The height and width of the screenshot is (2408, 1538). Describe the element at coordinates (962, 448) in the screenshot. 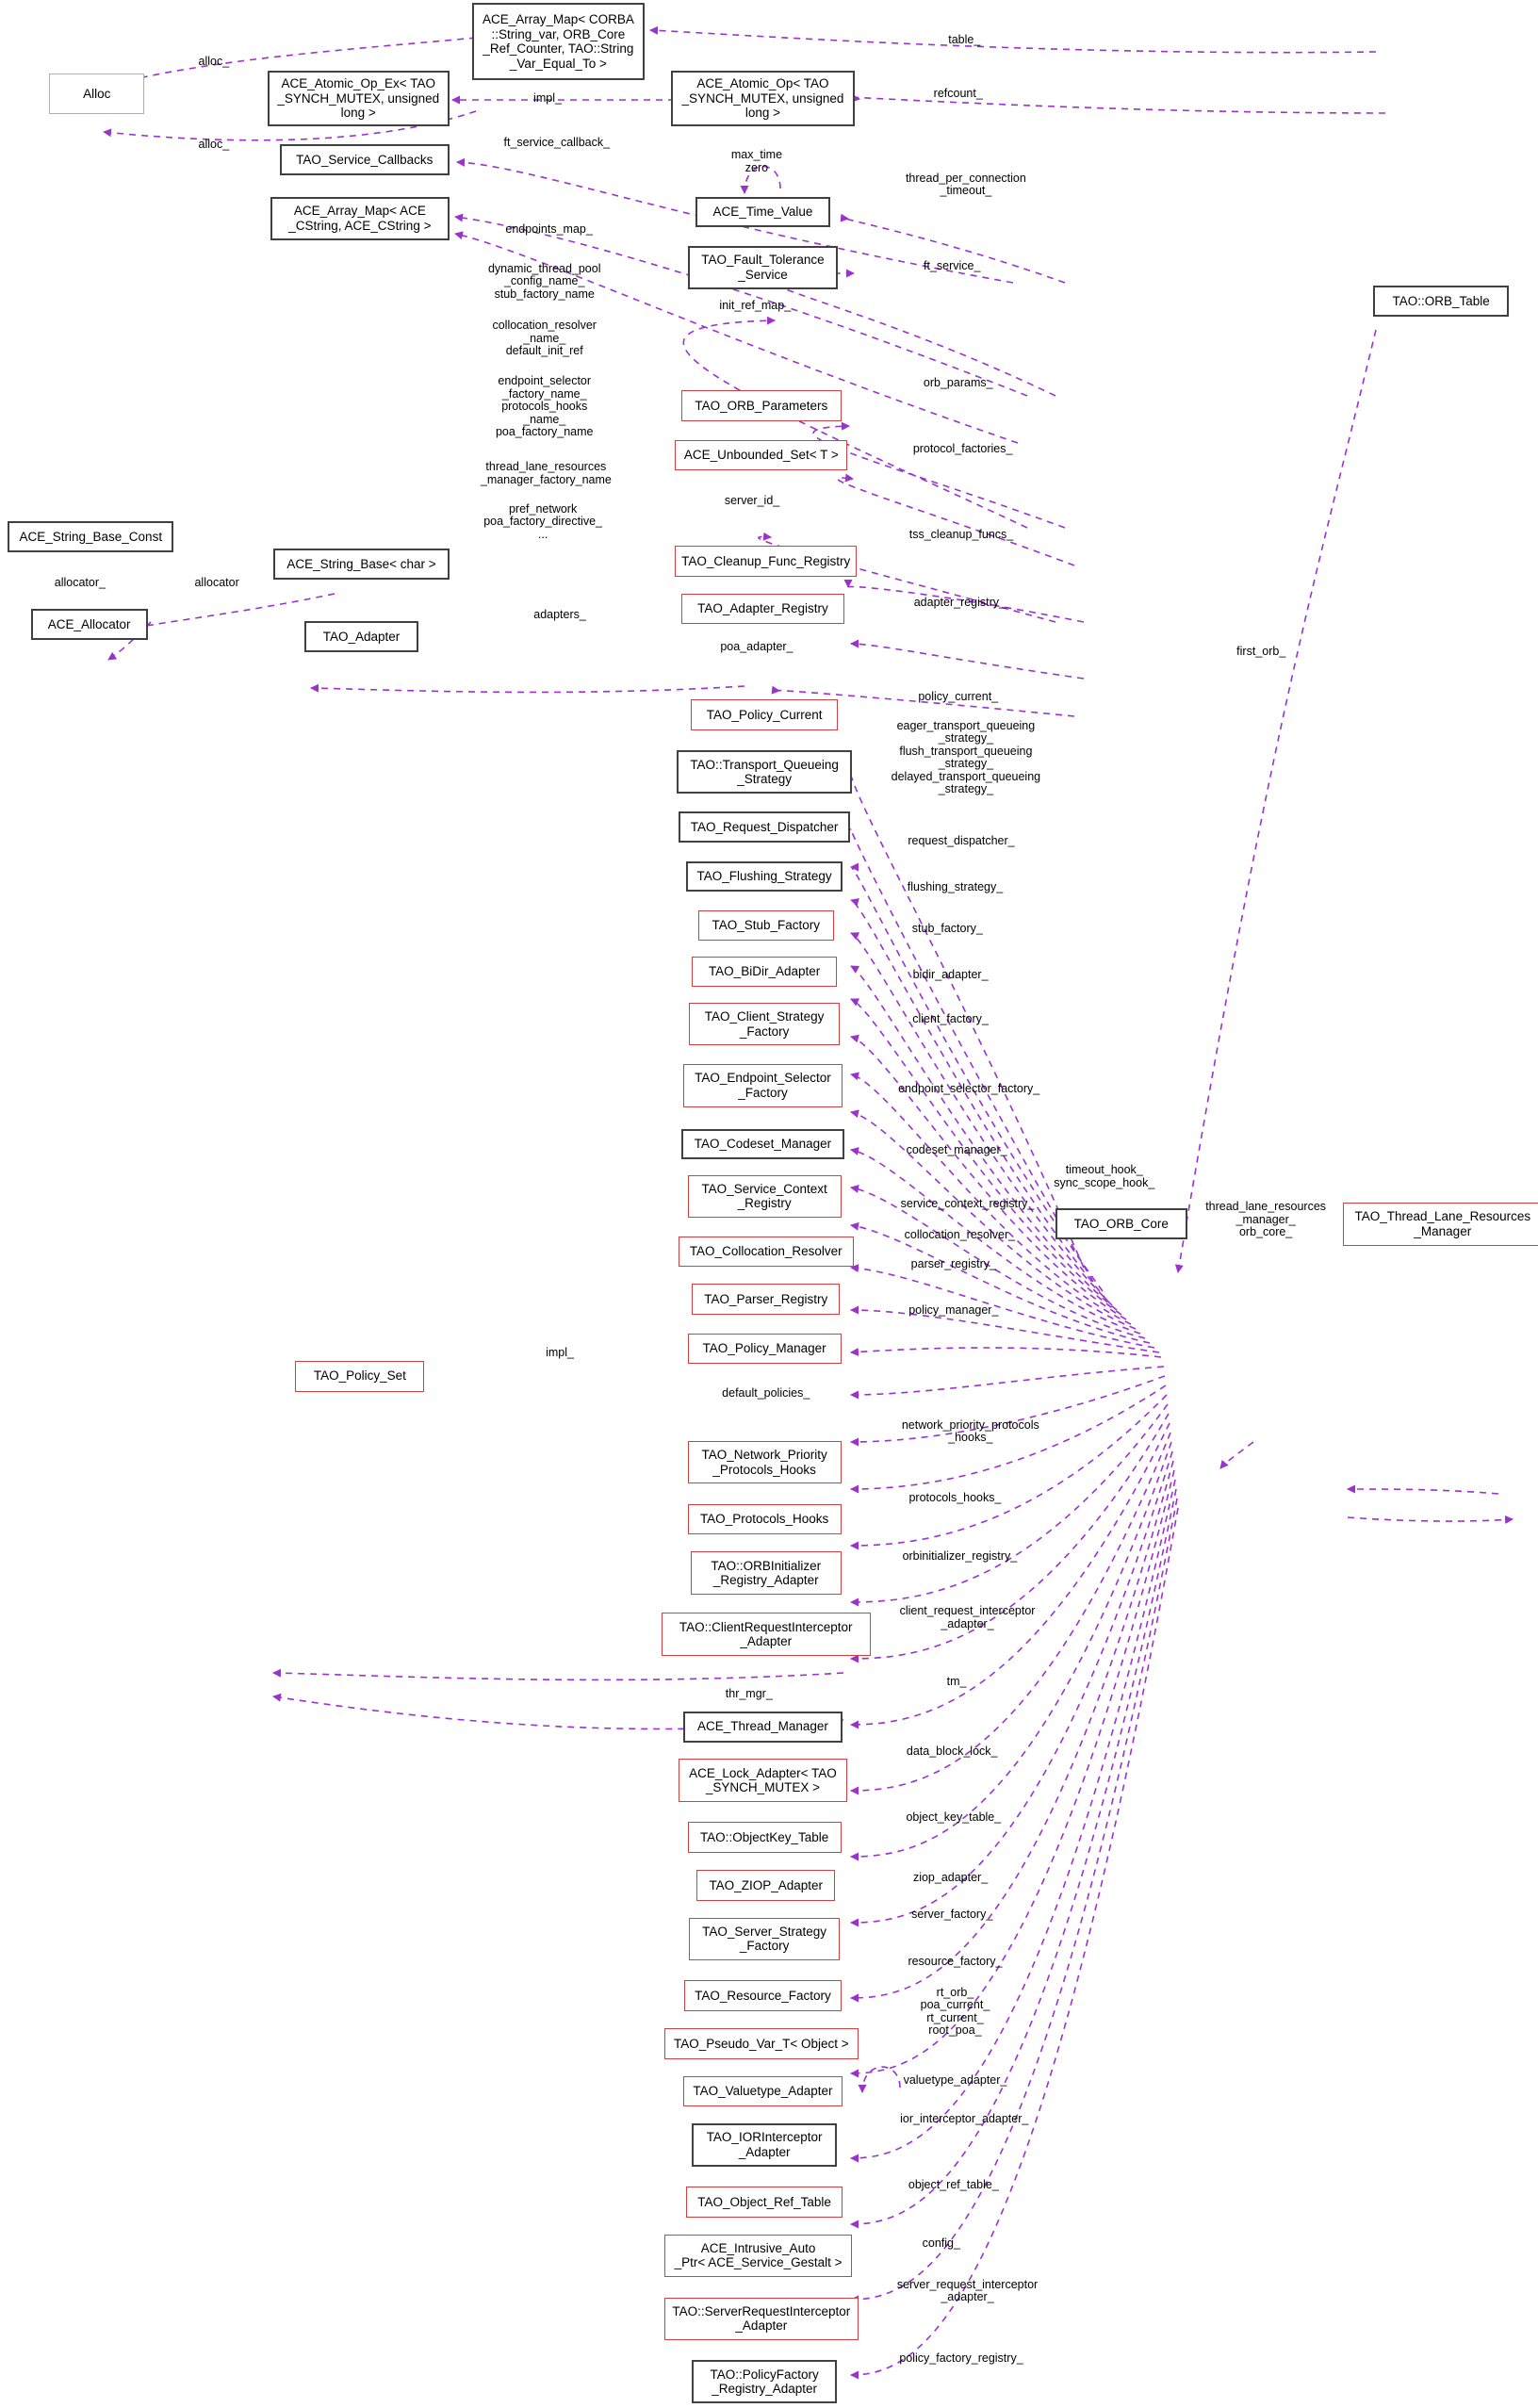

I see `edge-label-protocol_factories_: protocol_factories_` at that location.